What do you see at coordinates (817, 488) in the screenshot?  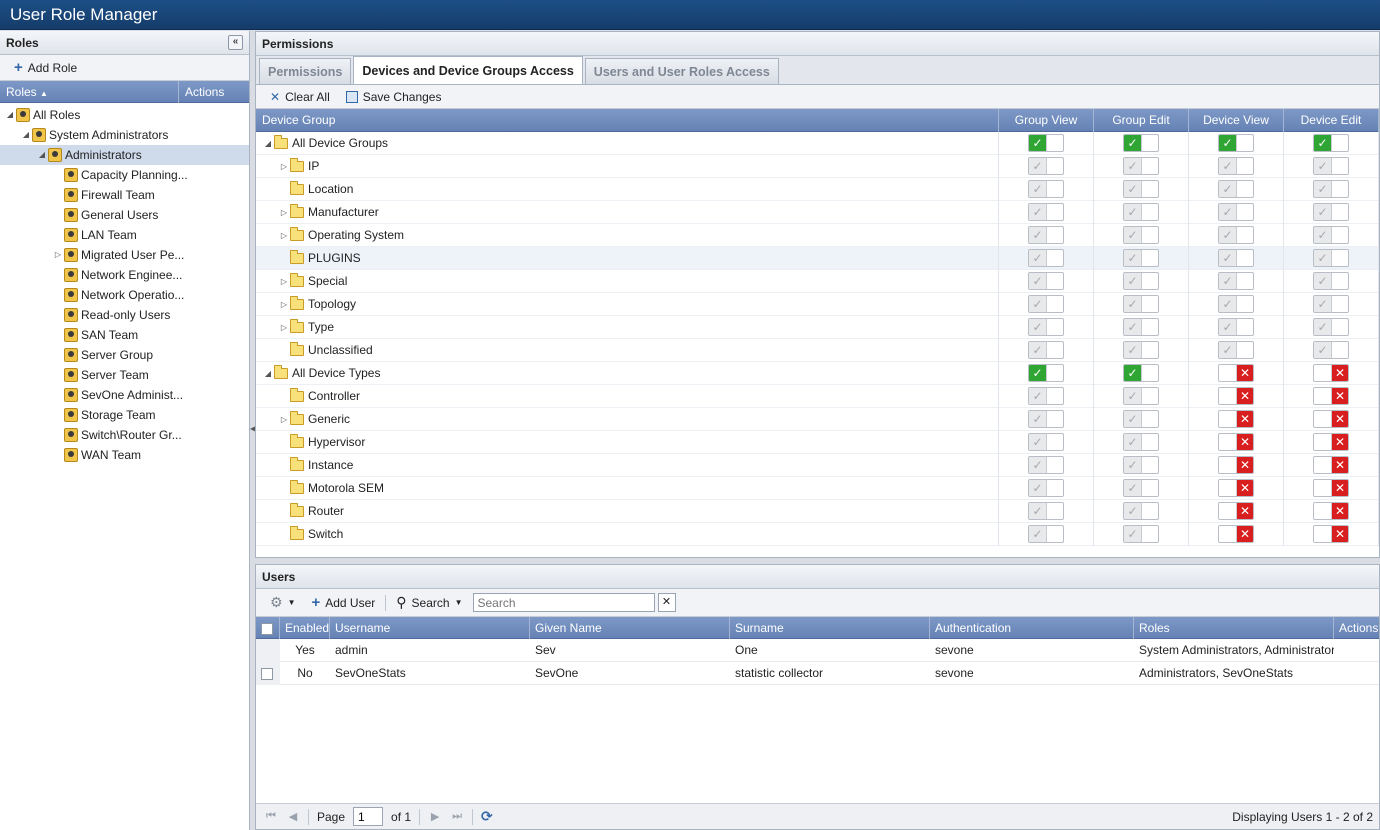 I see `device-group-row: Motorola SEM ✓ ✓ ✕ ✕` at bounding box center [817, 488].